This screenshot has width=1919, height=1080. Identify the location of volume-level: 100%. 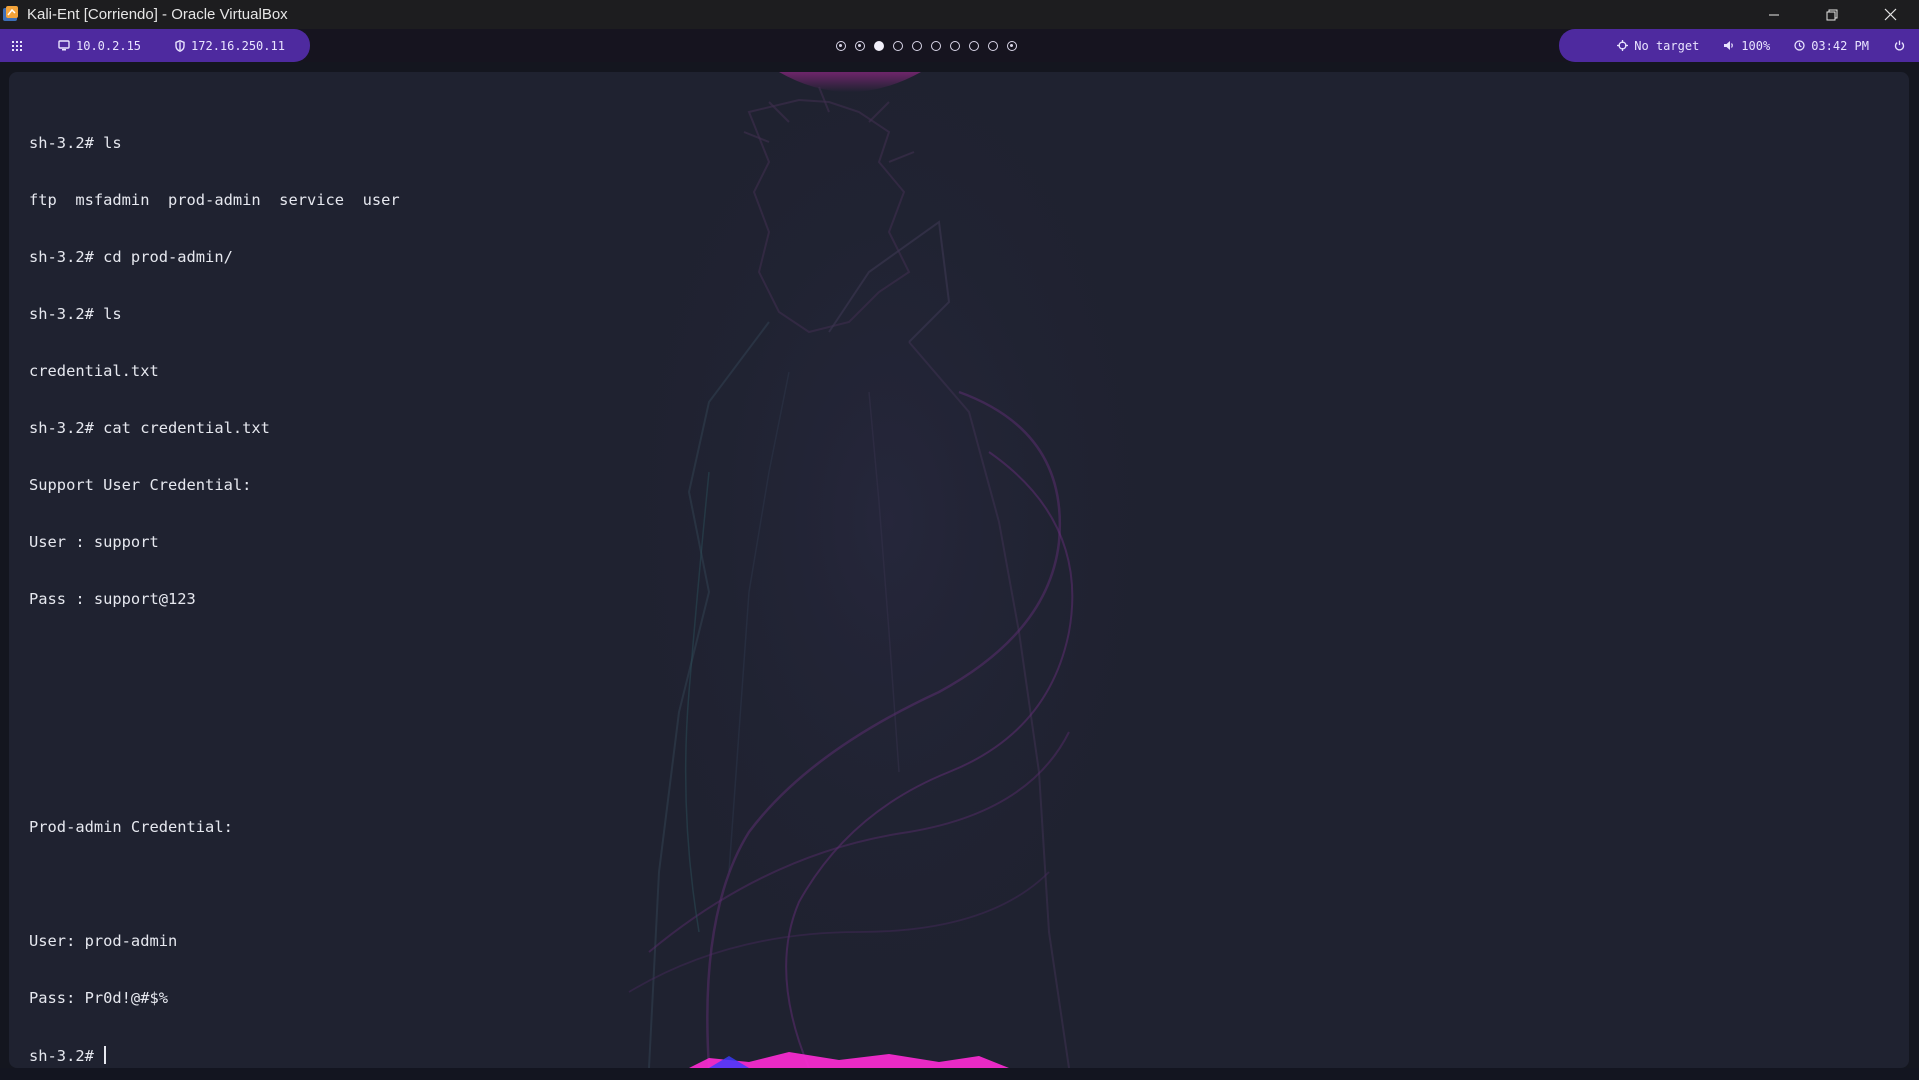
(1756, 45).